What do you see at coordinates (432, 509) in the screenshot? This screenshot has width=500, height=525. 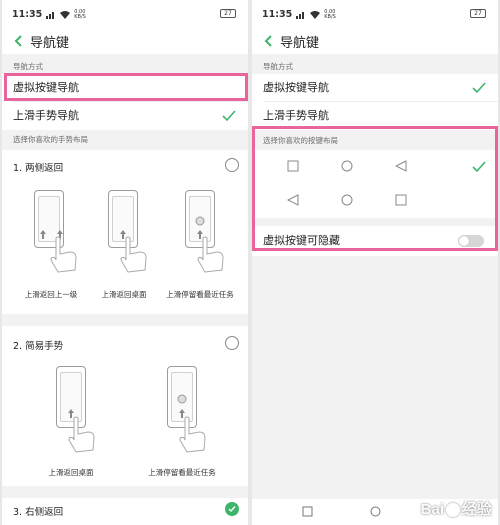 I see `watermark-text: Bai` at bounding box center [432, 509].